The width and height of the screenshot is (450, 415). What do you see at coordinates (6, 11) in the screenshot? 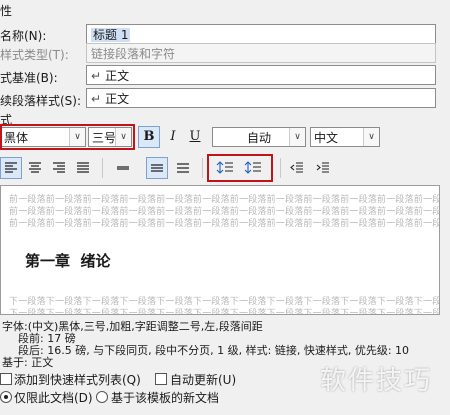
I see `properties-heading: 性` at bounding box center [6, 11].